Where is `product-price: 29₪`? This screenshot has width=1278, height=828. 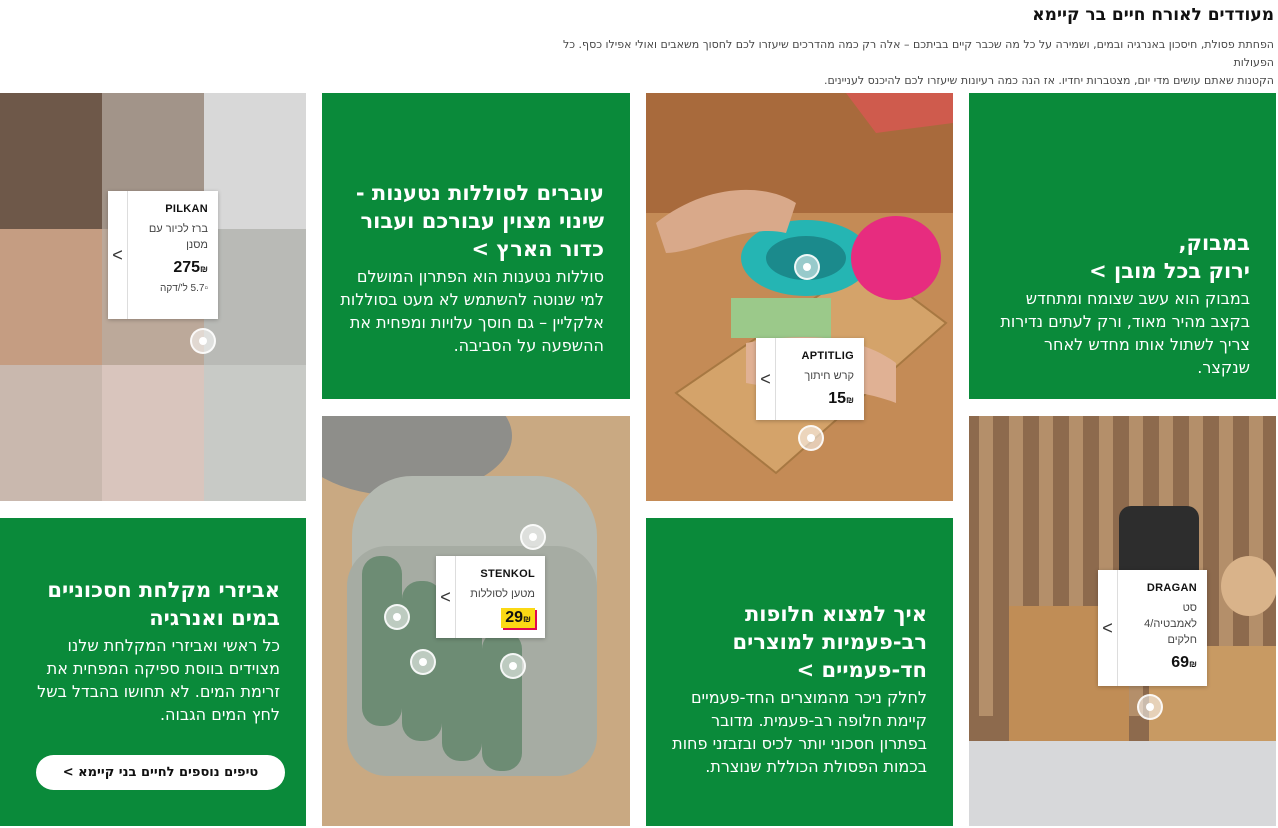 product-price: 29₪ is located at coordinates (518, 618).